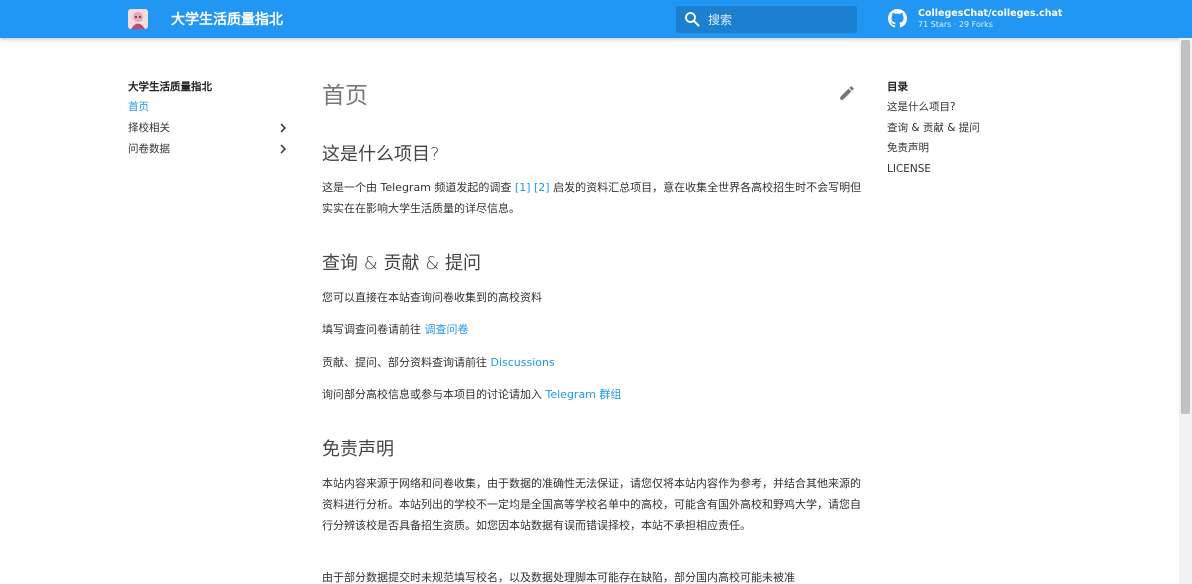  Describe the element at coordinates (447, 329) in the screenshot. I see `survey-link: 调查问卷` at that location.